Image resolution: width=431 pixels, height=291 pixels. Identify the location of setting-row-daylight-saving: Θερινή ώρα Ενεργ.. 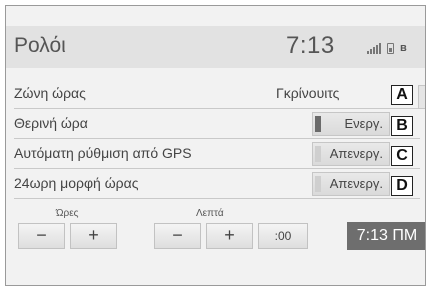
(217, 124).